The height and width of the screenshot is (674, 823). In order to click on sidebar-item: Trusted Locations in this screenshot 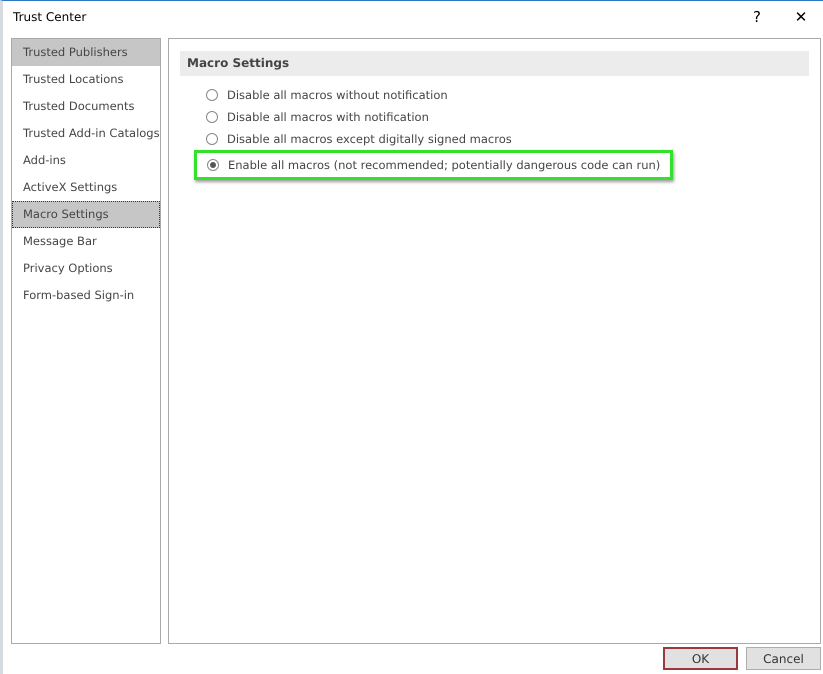, I will do `click(86, 79)`.